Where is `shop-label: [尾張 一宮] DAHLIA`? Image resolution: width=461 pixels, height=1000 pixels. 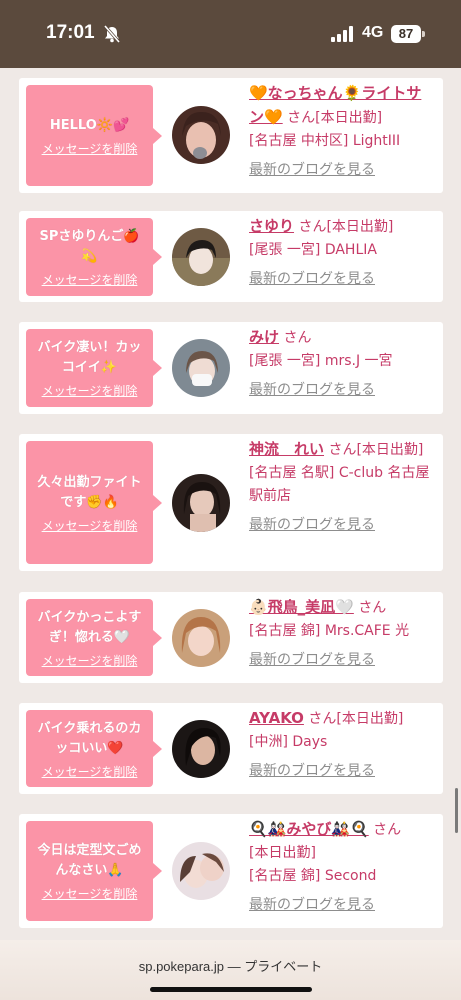
shop-label: [尾張 一宮] DAHLIA is located at coordinates (313, 250).